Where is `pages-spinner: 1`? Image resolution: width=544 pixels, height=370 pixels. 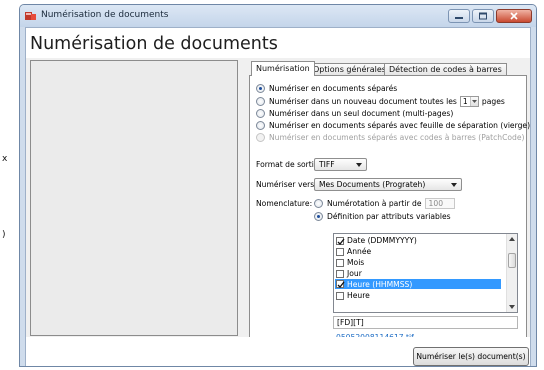
pages-spinner: 1 is located at coordinates (469, 101).